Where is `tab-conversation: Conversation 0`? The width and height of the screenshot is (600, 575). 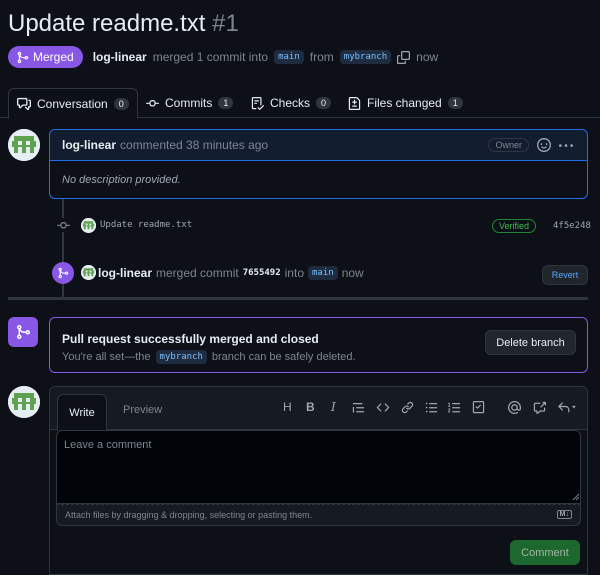 tab-conversation: Conversation 0 is located at coordinates (73, 103).